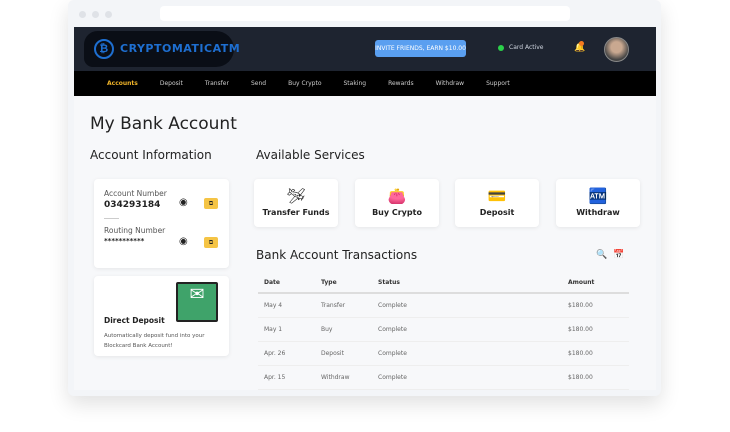 The width and height of the screenshot is (730, 432). Describe the element at coordinates (286, 377) in the screenshot. I see `cell-date: Apr. 15` at that location.